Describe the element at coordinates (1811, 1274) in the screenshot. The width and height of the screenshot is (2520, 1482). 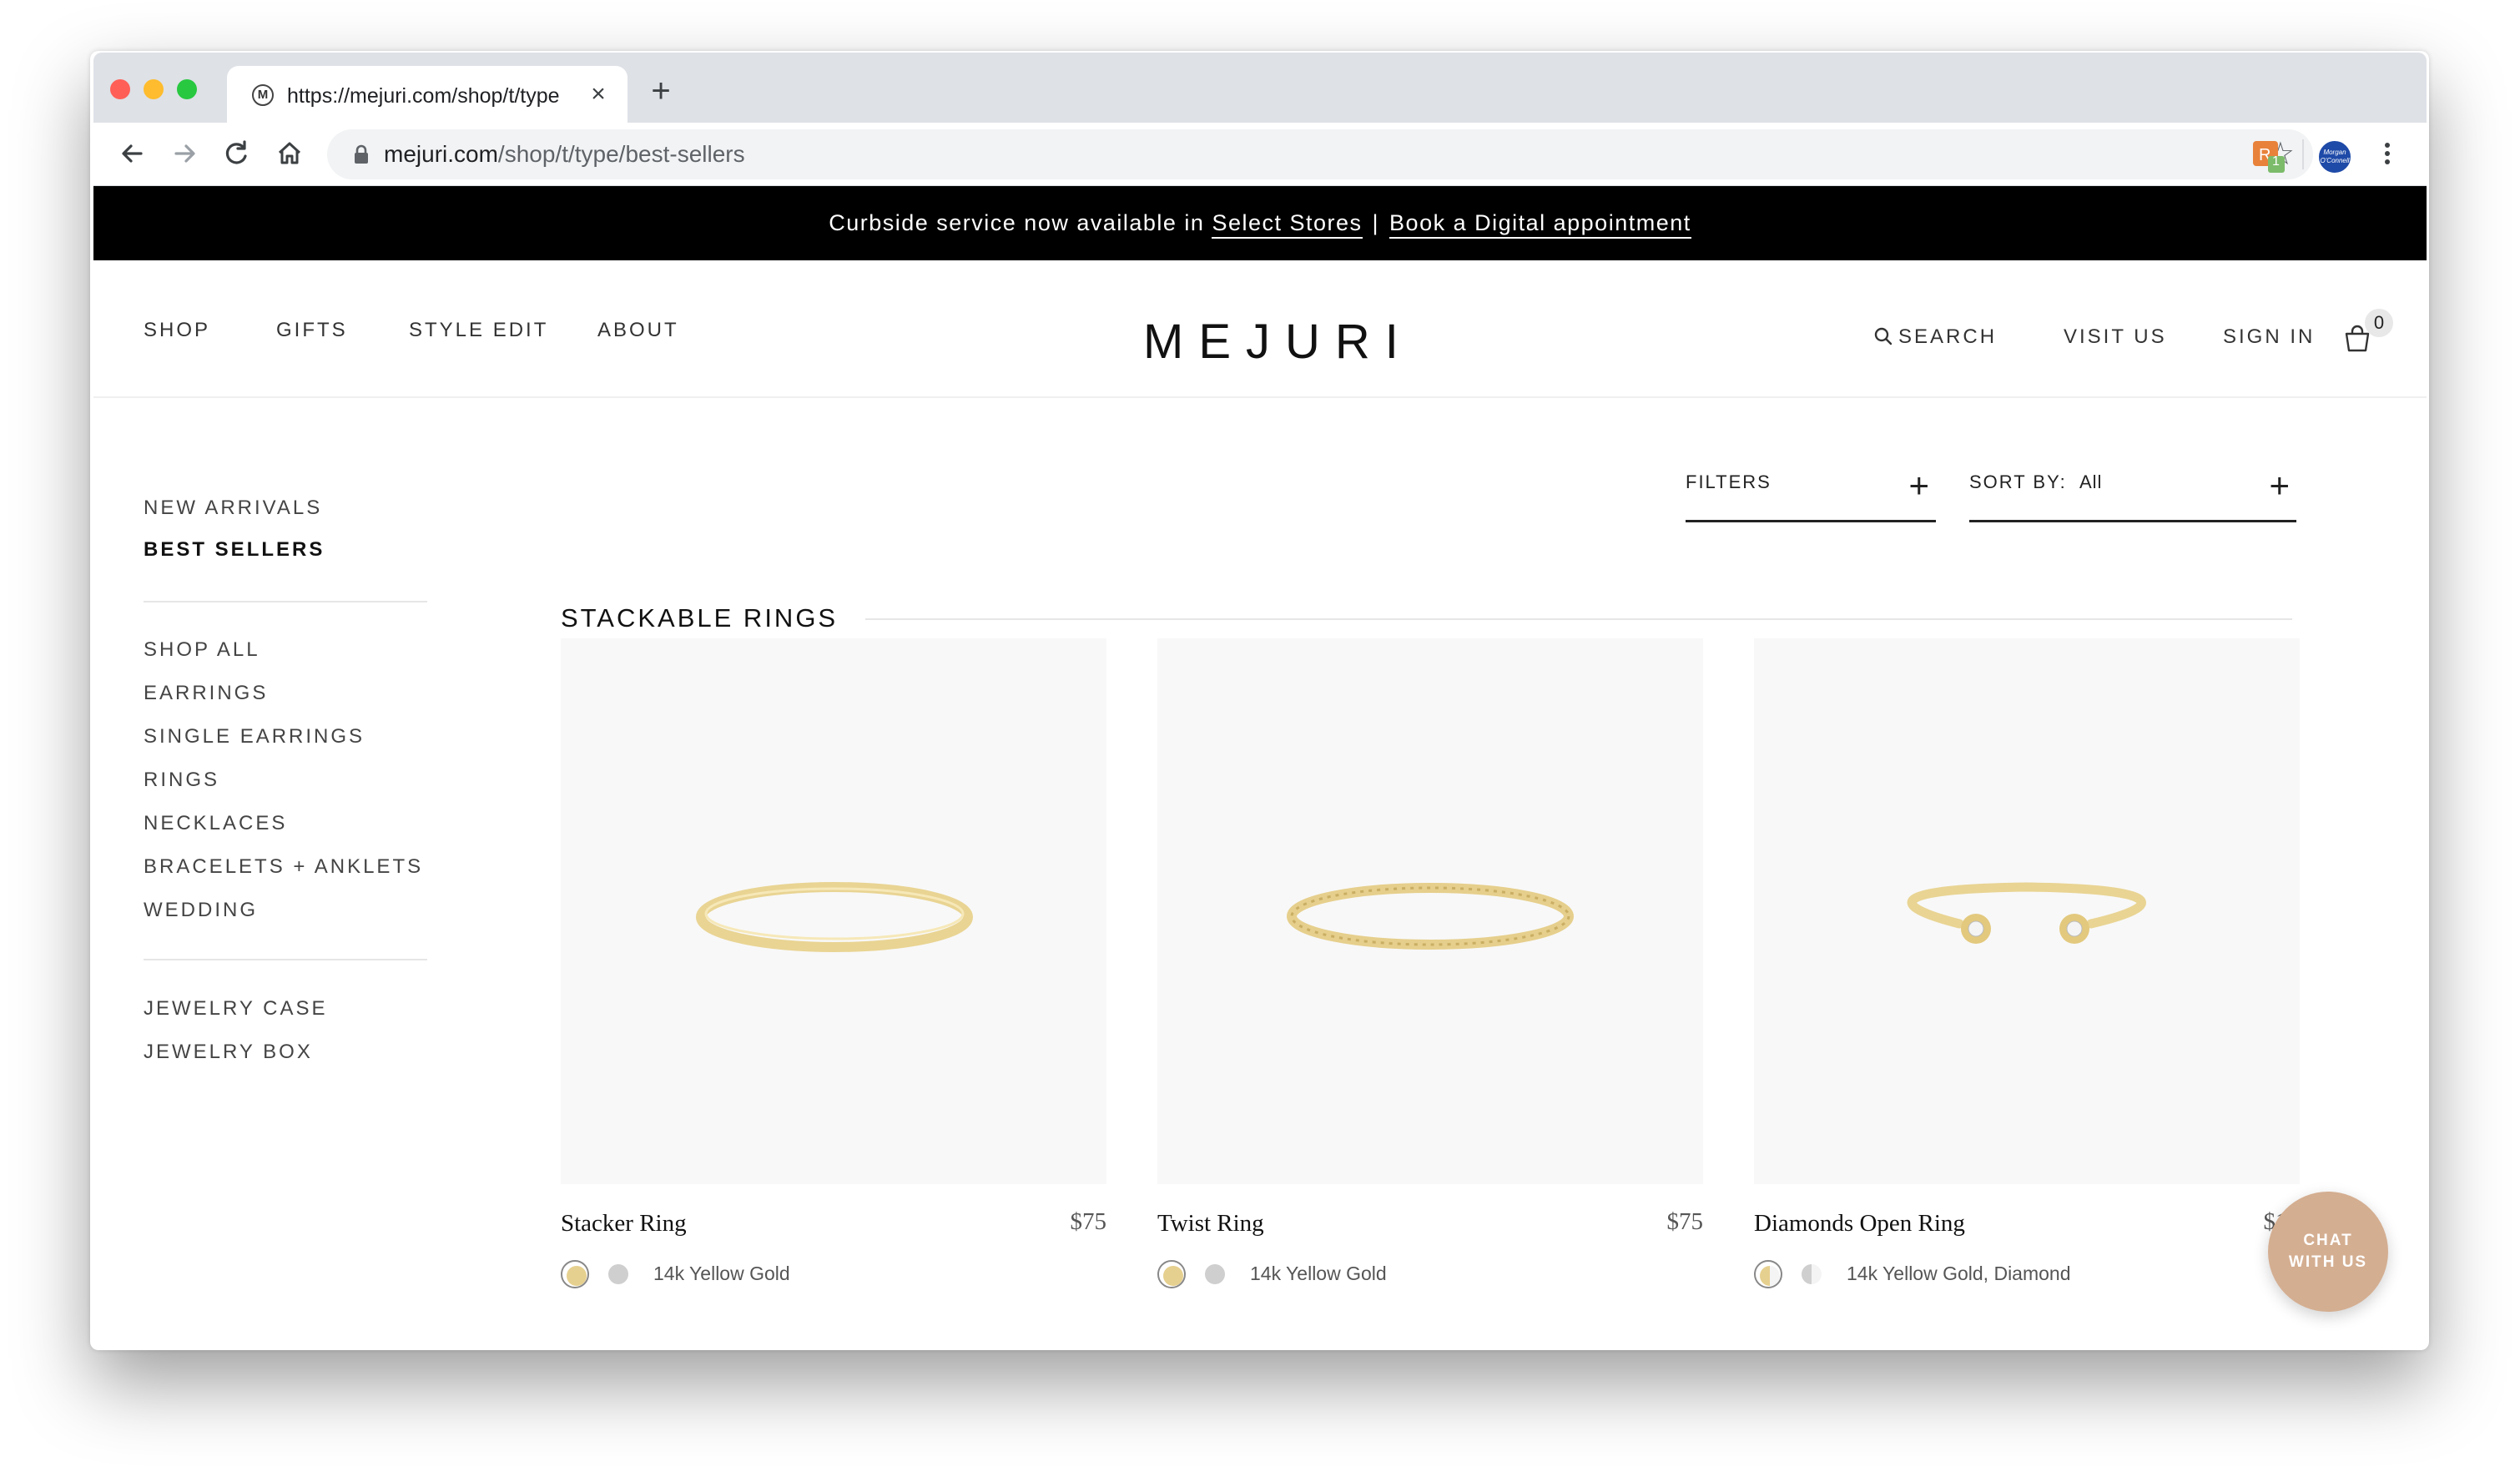
I see `silver-diamond-swatch` at that location.